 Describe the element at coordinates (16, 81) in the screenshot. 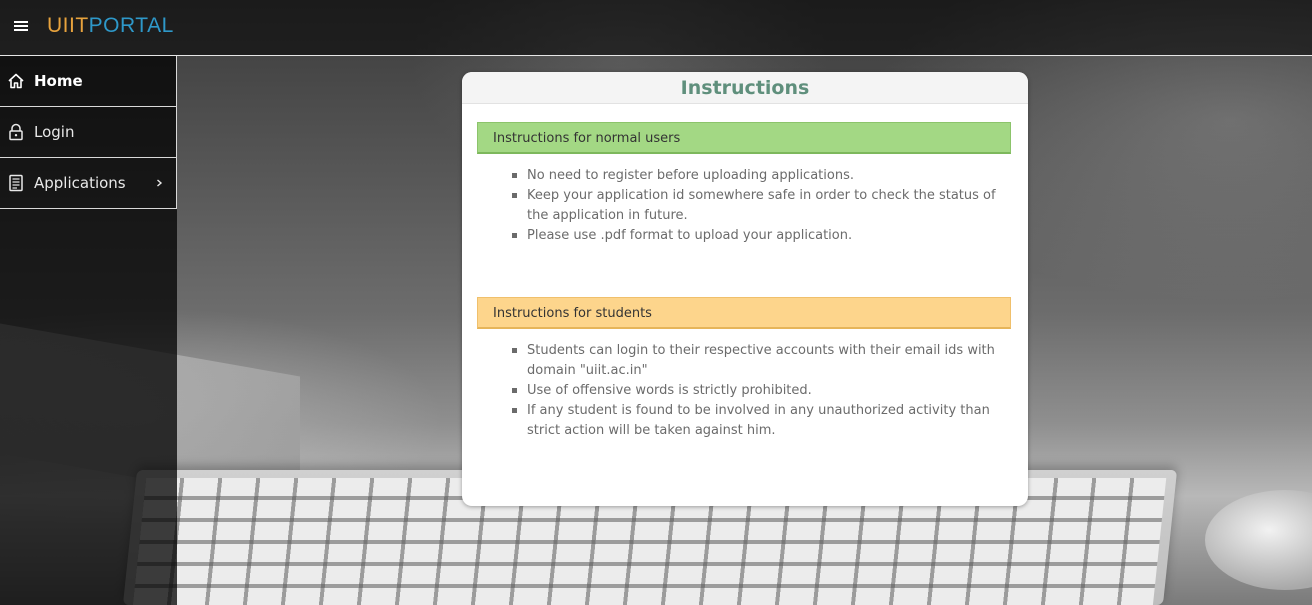

I see `home-icon` at that location.